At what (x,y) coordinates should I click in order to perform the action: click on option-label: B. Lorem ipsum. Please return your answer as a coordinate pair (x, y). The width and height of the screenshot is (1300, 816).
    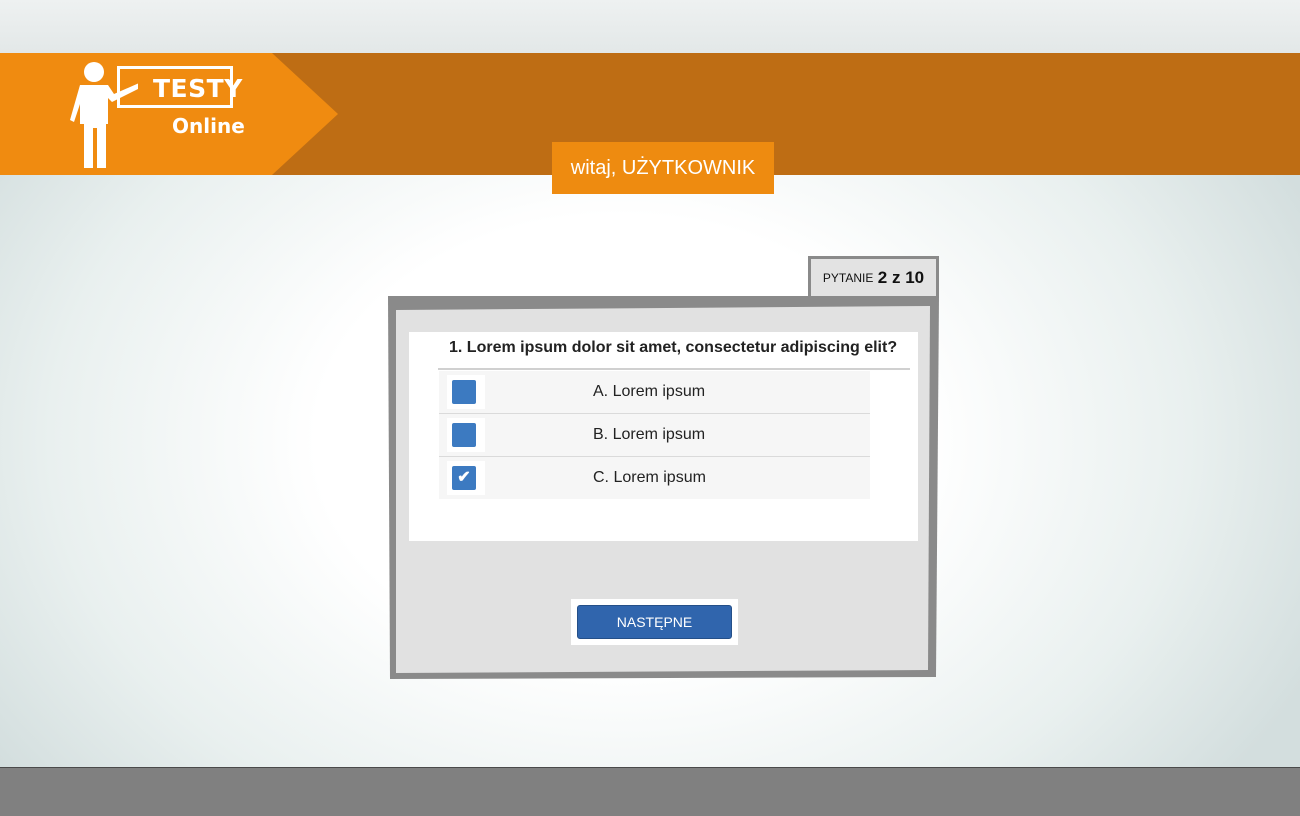
    Looking at the image, I should click on (649, 434).